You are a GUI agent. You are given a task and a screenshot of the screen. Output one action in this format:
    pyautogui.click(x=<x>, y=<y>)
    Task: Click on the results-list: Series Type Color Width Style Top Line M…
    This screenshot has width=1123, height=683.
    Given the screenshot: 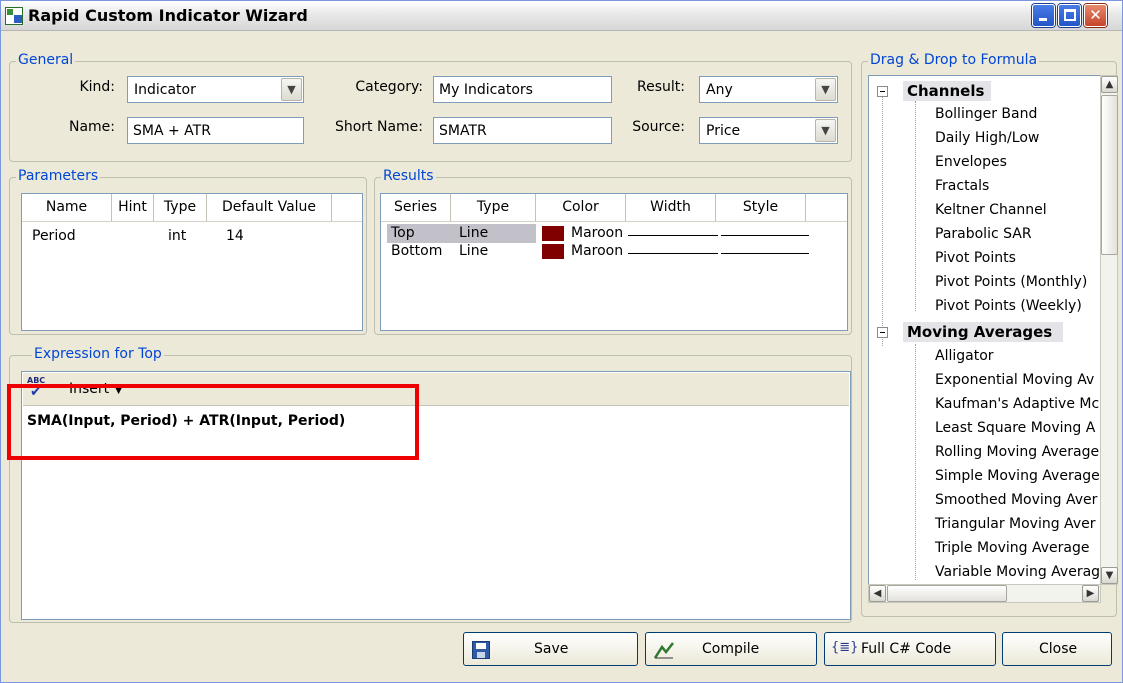 What is the action you would take?
    pyautogui.click(x=614, y=262)
    